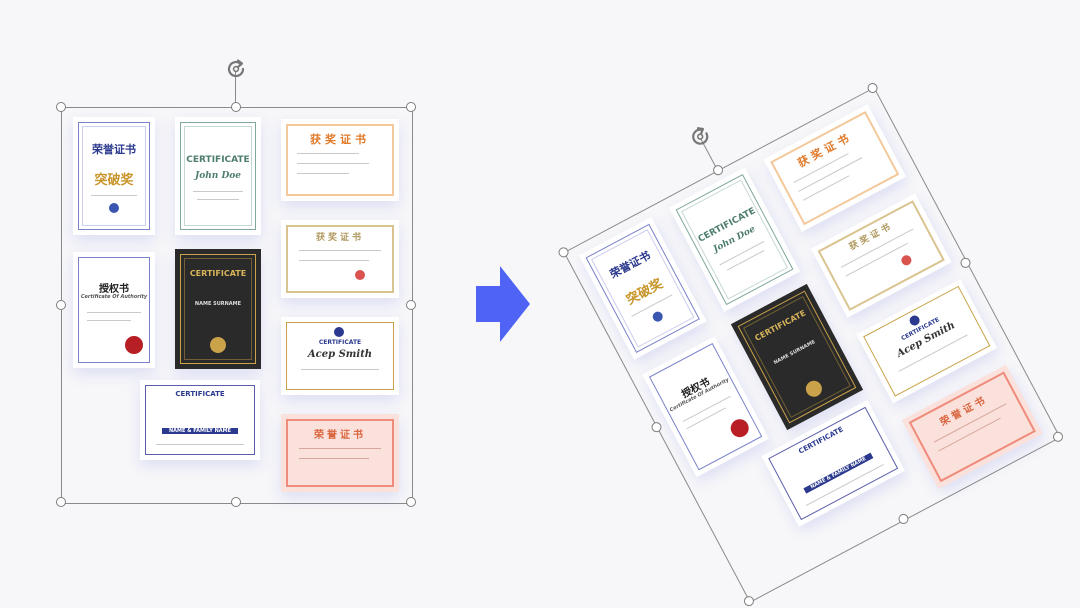 The height and width of the screenshot is (608, 1080). Describe the element at coordinates (114, 310) in the screenshot. I see `certificate-card: 授权书 Certificate Of Authority` at that location.